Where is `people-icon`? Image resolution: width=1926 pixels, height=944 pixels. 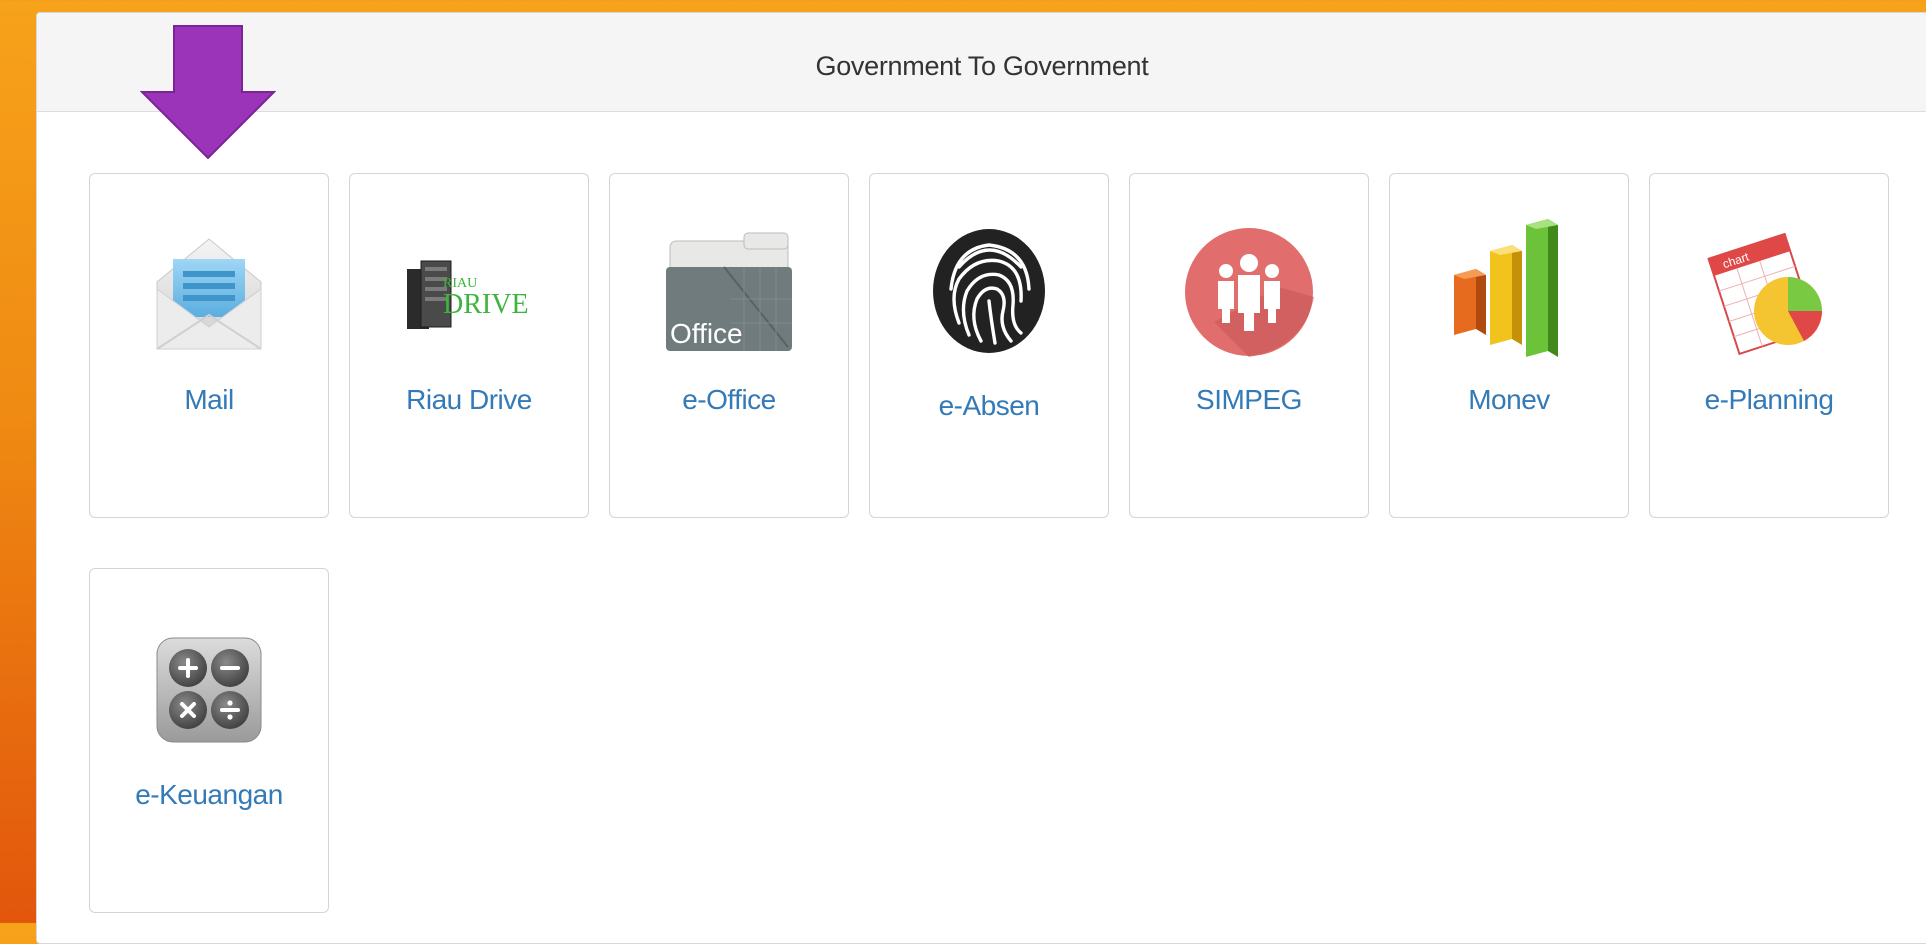 people-icon is located at coordinates (1249, 292).